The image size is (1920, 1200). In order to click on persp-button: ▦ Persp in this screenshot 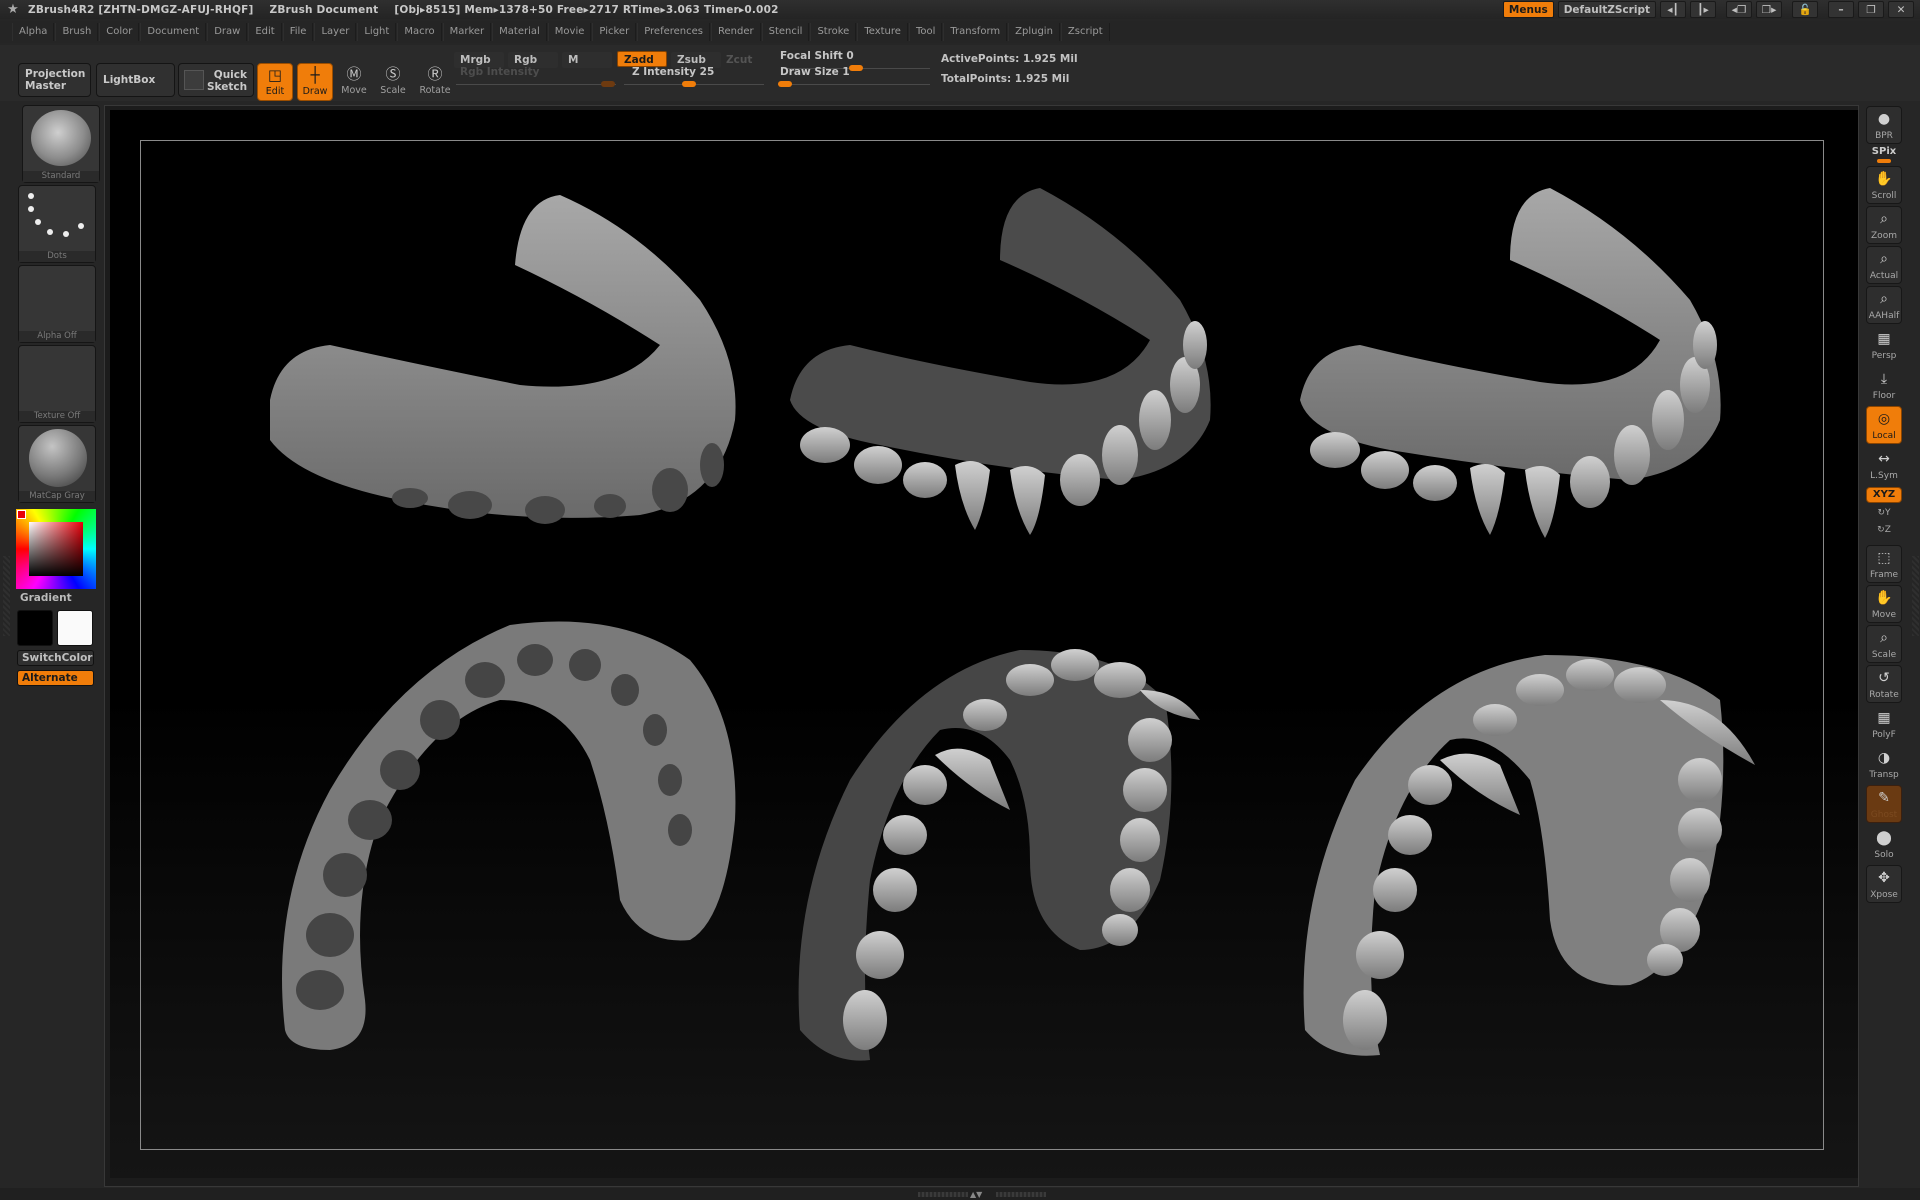, I will do `click(1884, 345)`.